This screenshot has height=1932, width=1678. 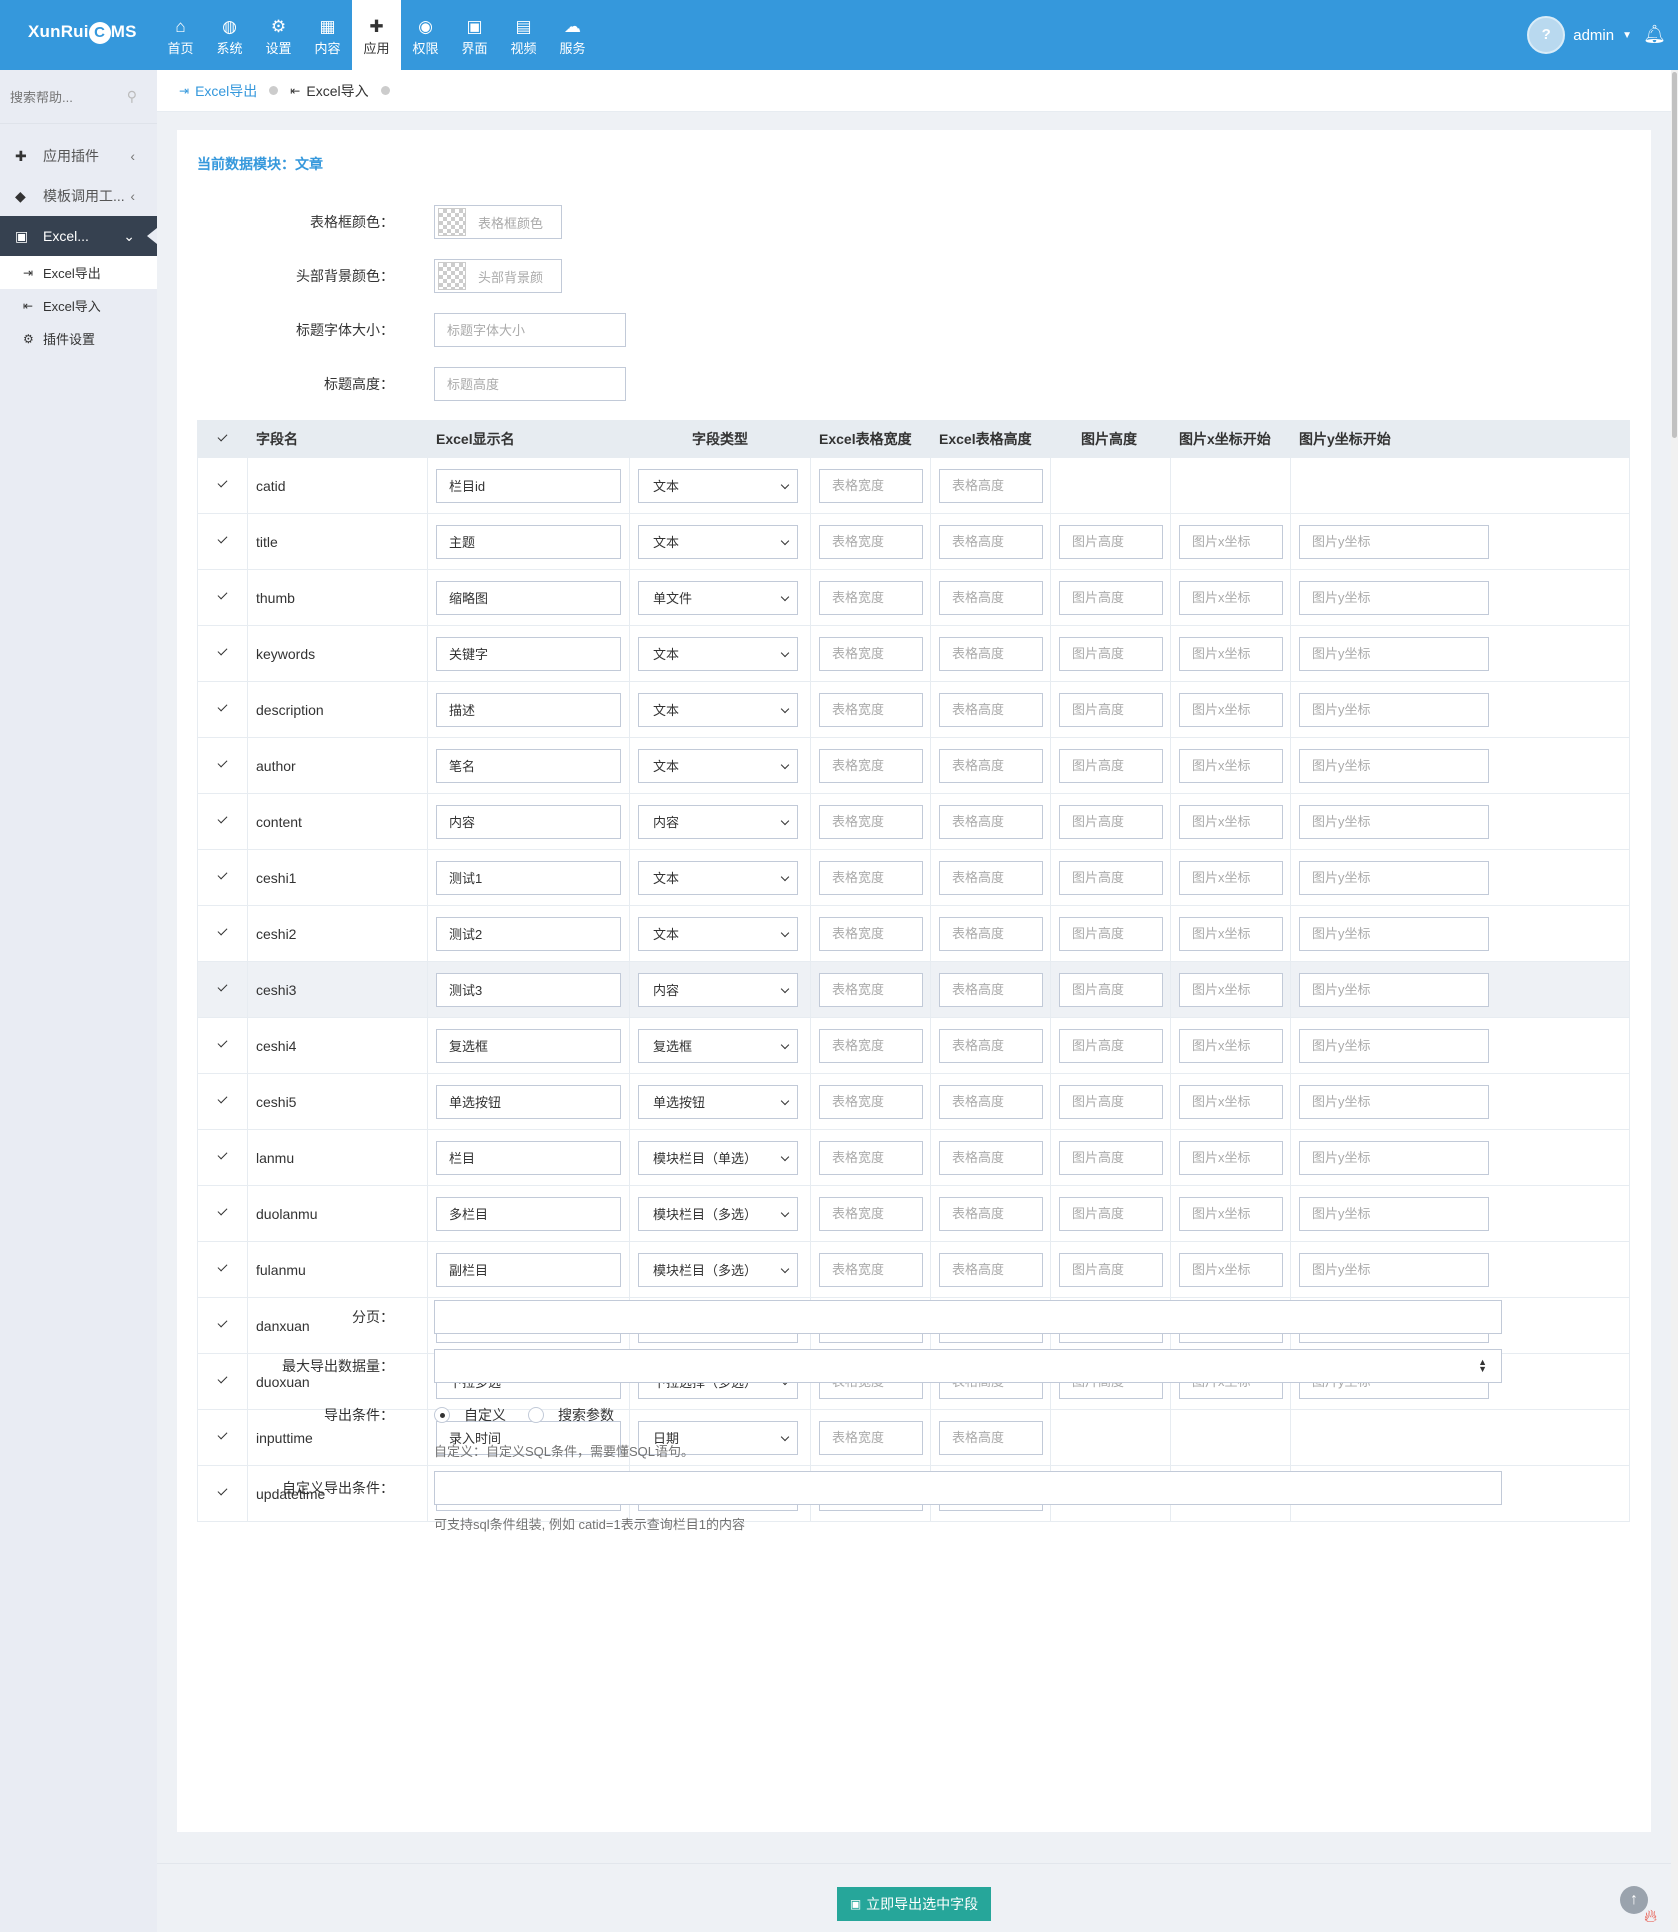 I want to click on sidebar-item-excel: ▣ Excel... ⌄, so click(x=78, y=236).